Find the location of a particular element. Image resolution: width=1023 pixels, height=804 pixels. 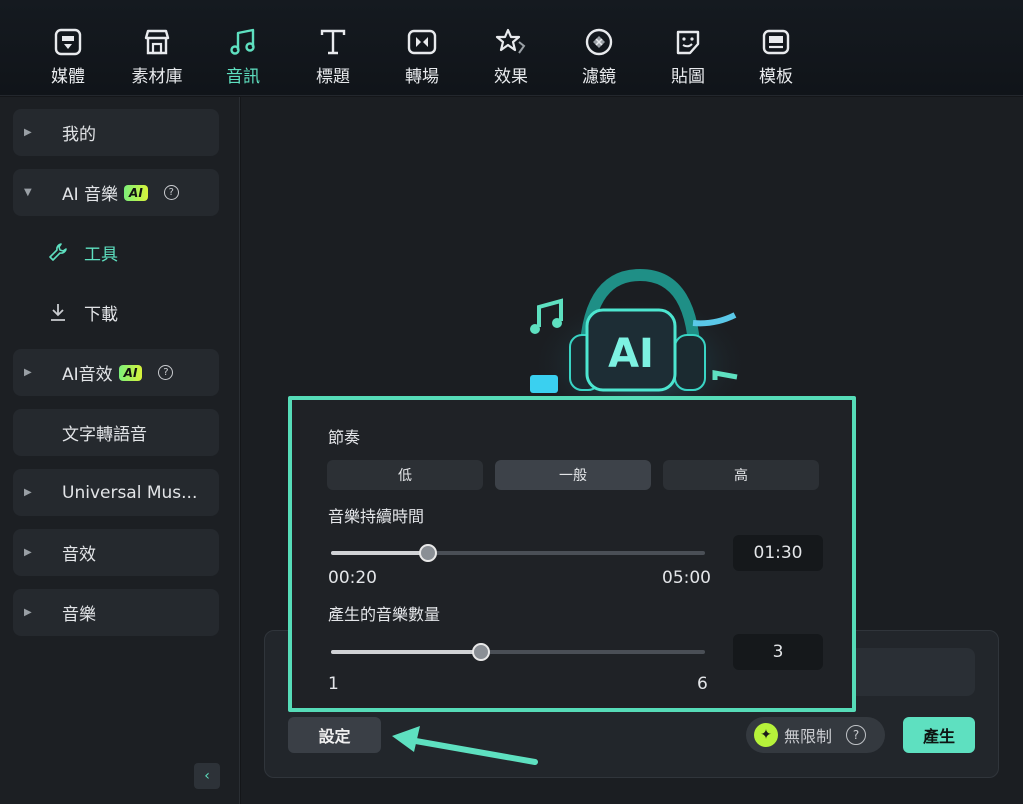

duration-min: 00:20 is located at coordinates (352, 578).